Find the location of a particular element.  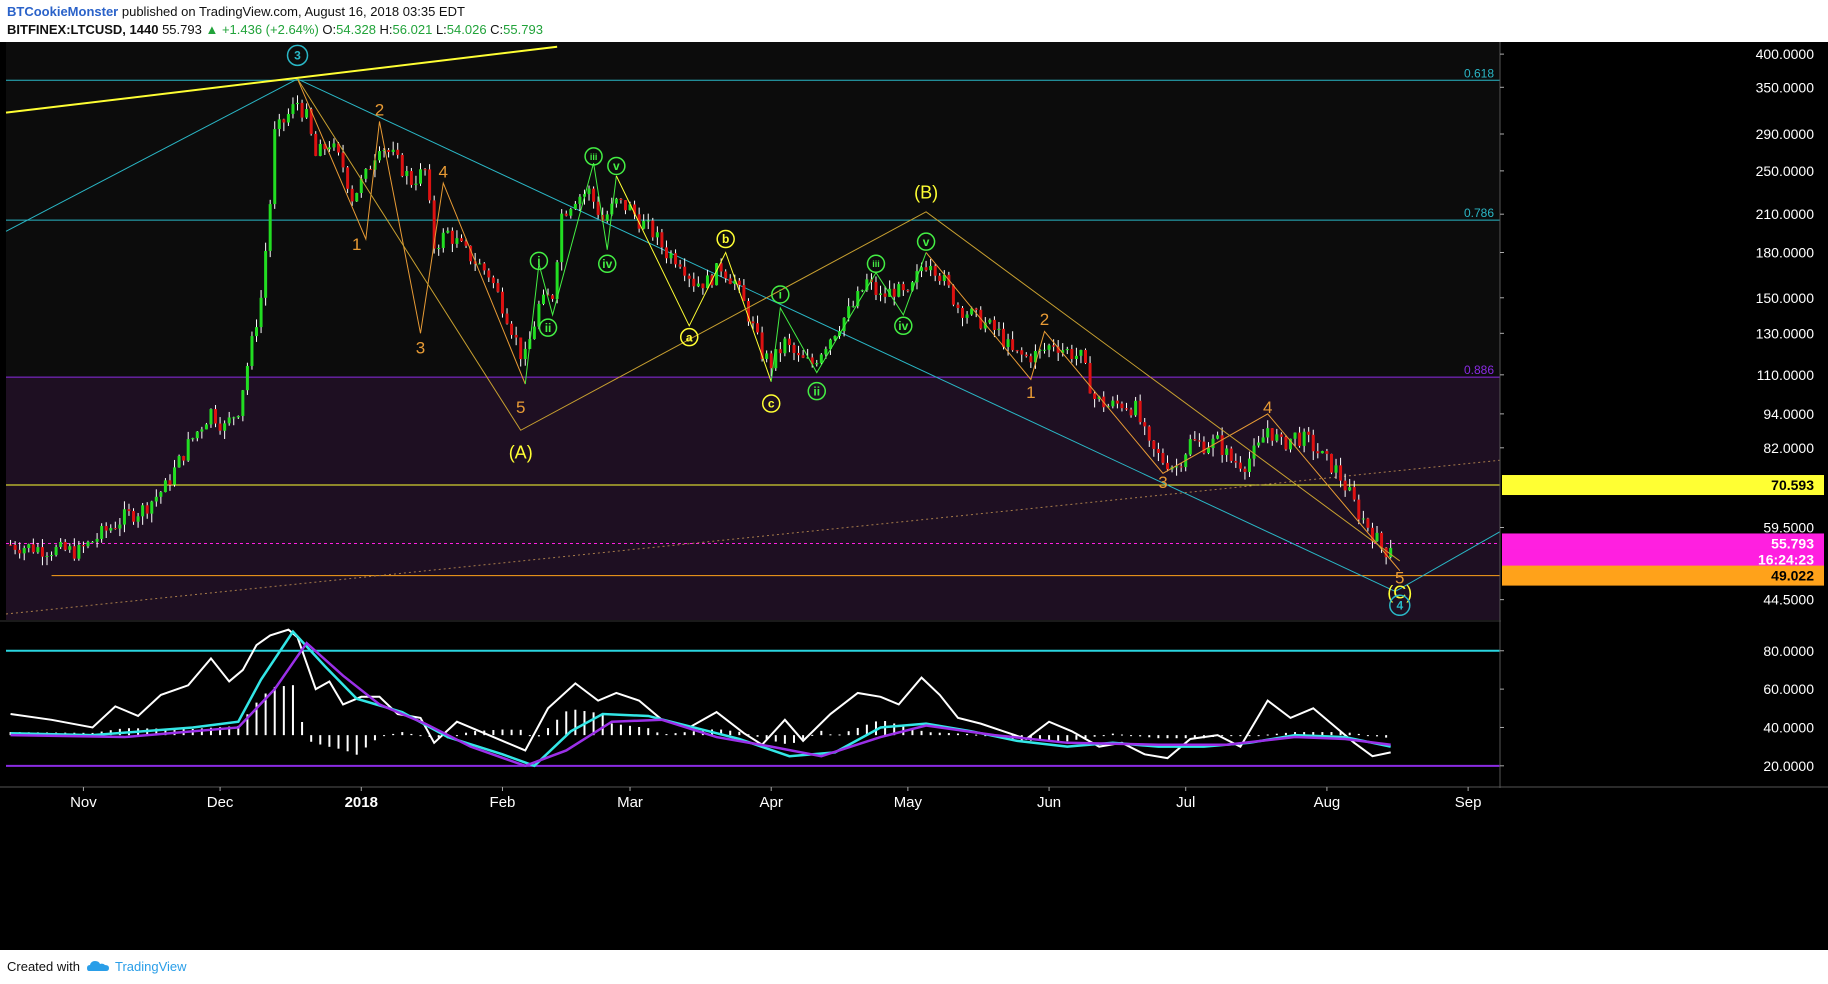

tradingview-brand-link: TradingView is located at coordinates (151, 966).